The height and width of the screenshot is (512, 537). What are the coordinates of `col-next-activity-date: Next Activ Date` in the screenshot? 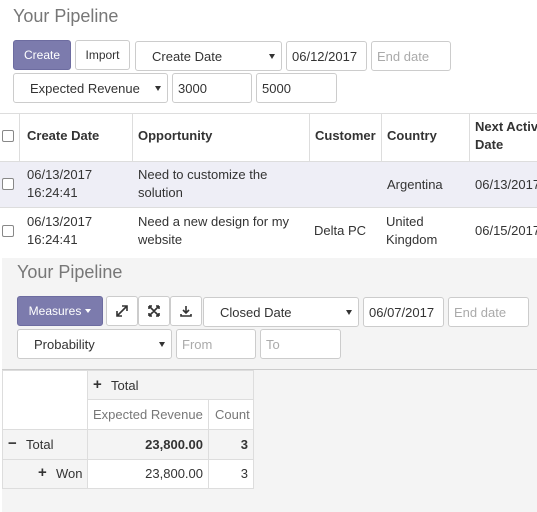 It's located at (506, 136).